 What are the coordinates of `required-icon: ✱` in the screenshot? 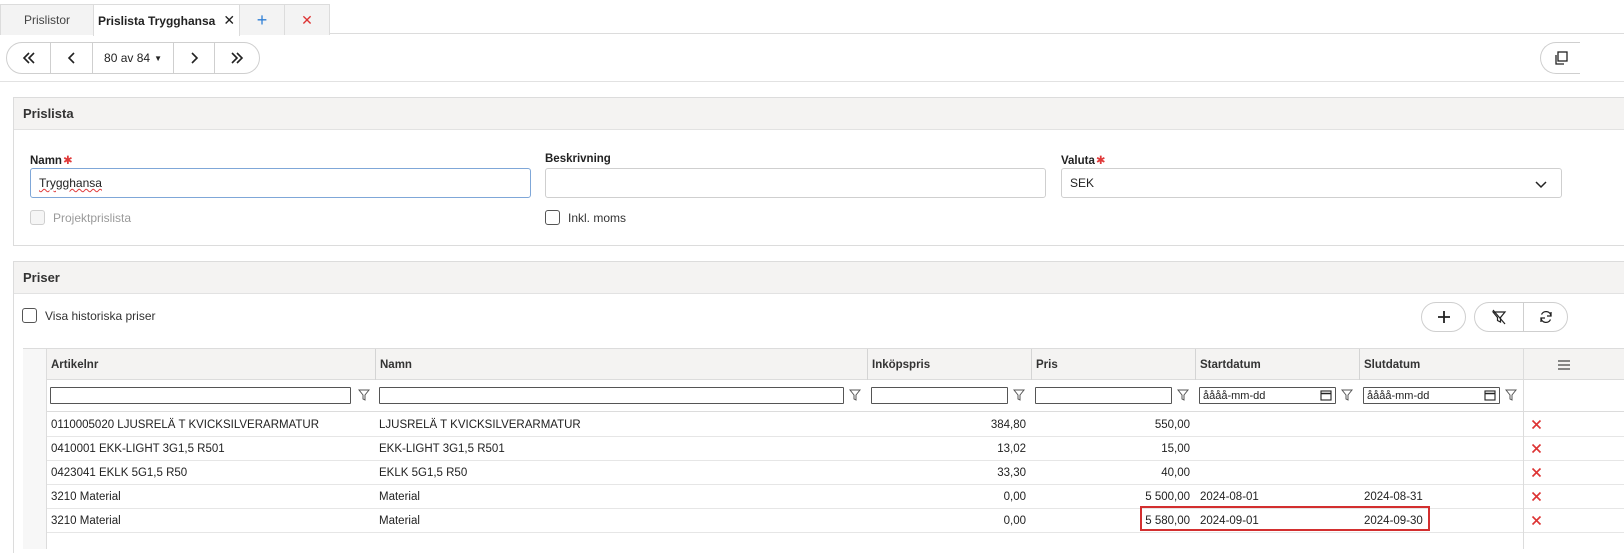 It's located at (1100, 161).